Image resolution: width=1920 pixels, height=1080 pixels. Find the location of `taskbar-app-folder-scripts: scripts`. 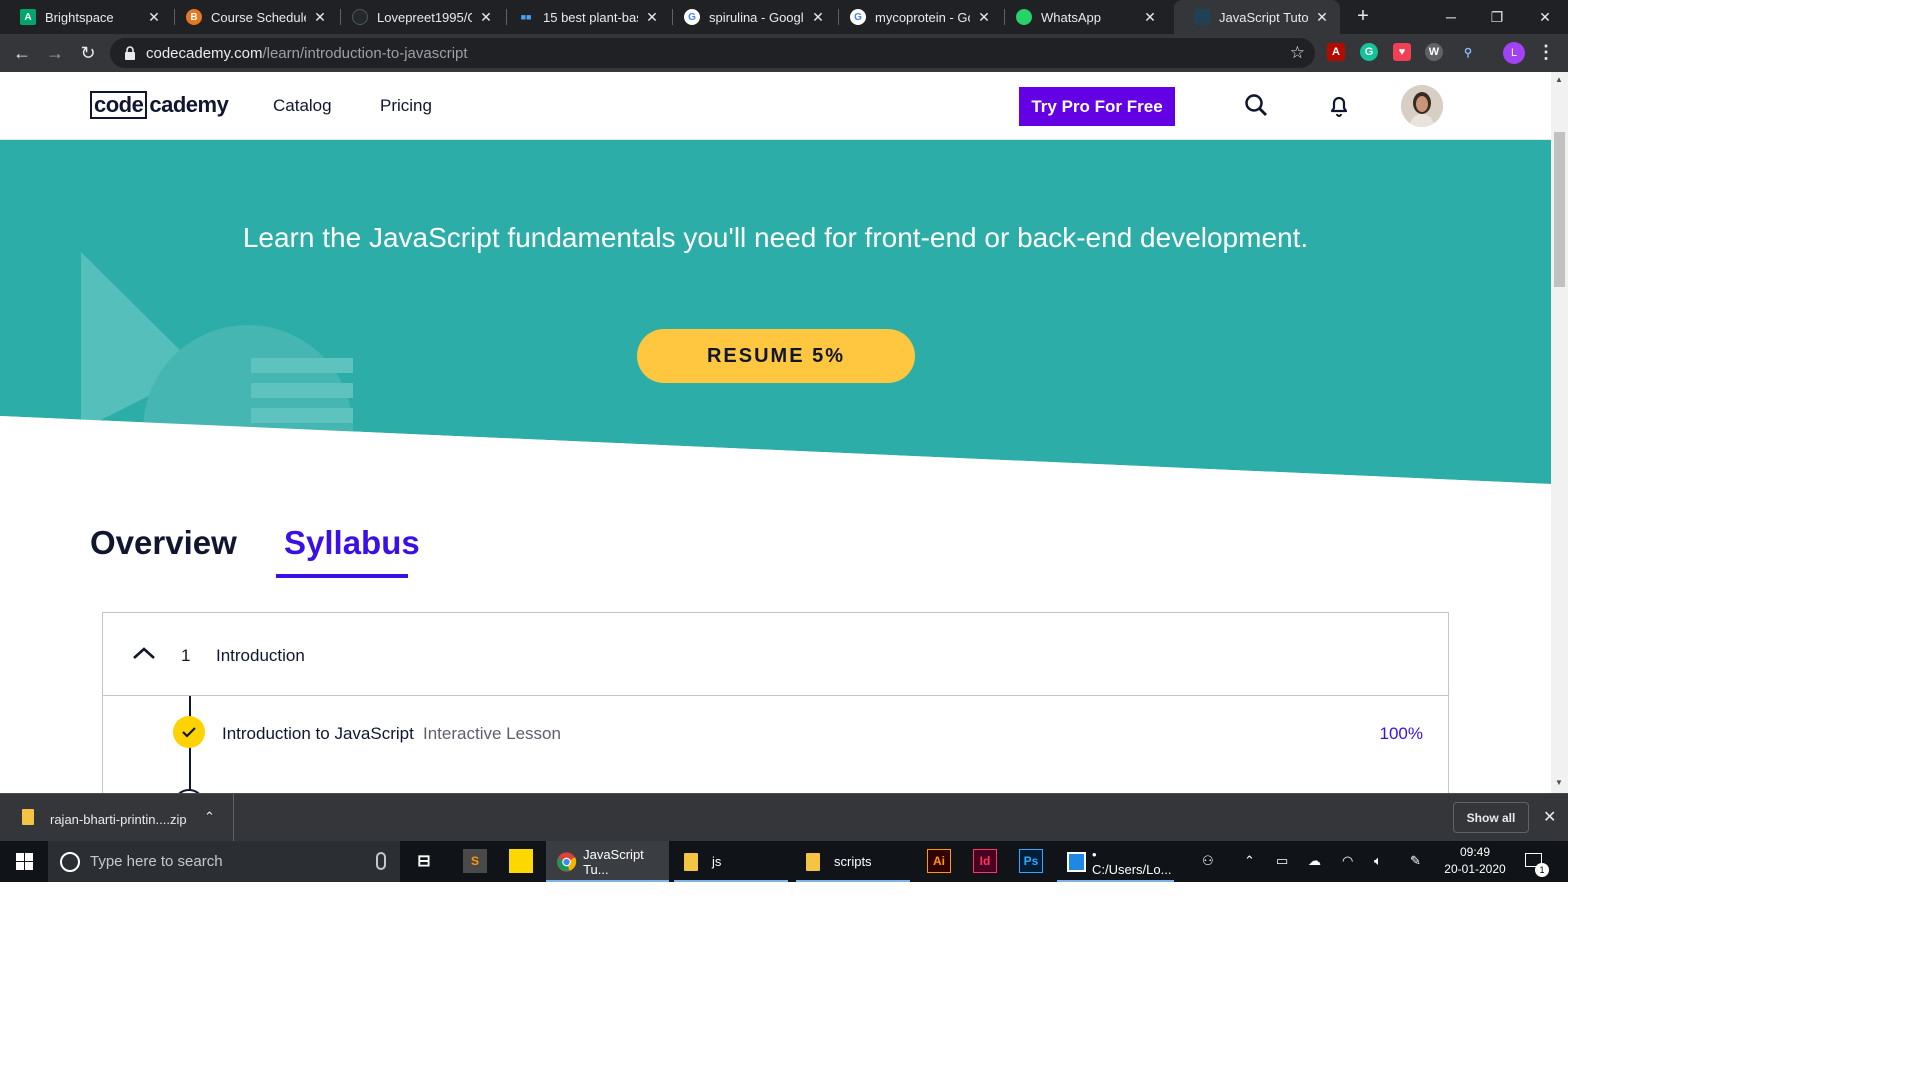

taskbar-app-folder-scripts: scripts is located at coordinates (853, 861).